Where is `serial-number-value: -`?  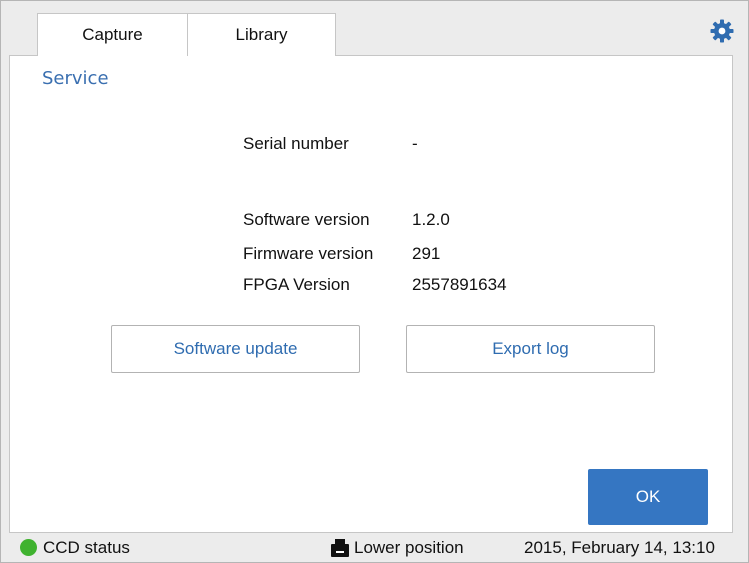 serial-number-value: - is located at coordinates (415, 143).